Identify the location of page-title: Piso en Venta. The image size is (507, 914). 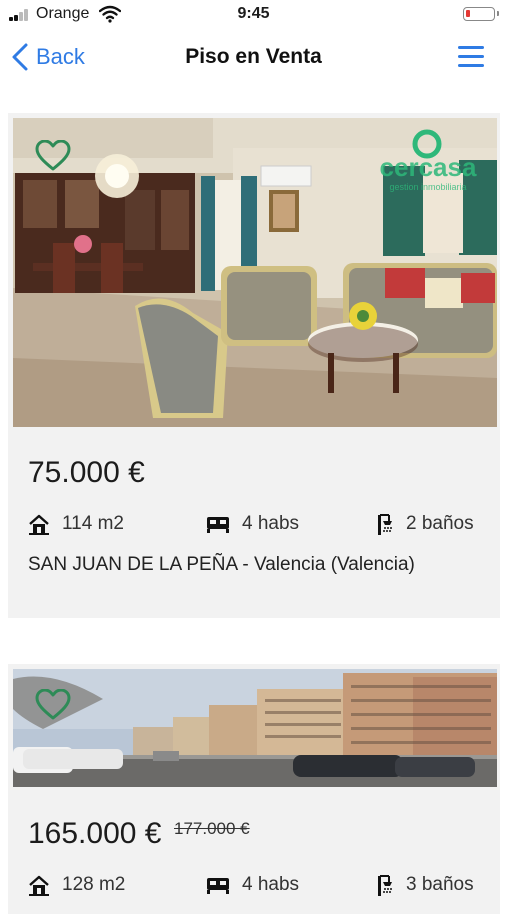
(253, 56).